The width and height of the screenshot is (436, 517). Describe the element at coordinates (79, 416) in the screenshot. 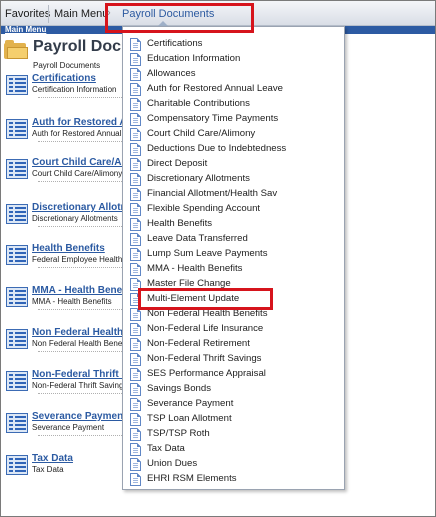

I see `list-item-title: Severance Payment` at that location.